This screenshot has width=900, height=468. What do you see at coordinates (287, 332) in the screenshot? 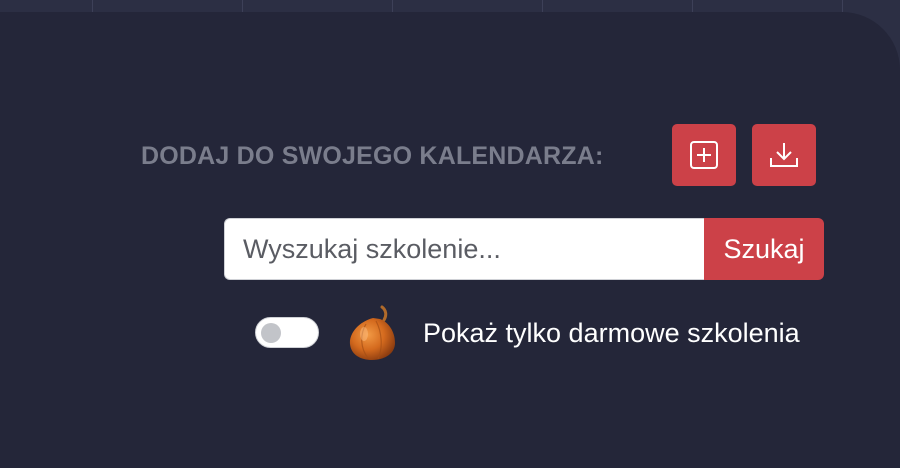
I see `free-only-toggle` at bounding box center [287, 332].